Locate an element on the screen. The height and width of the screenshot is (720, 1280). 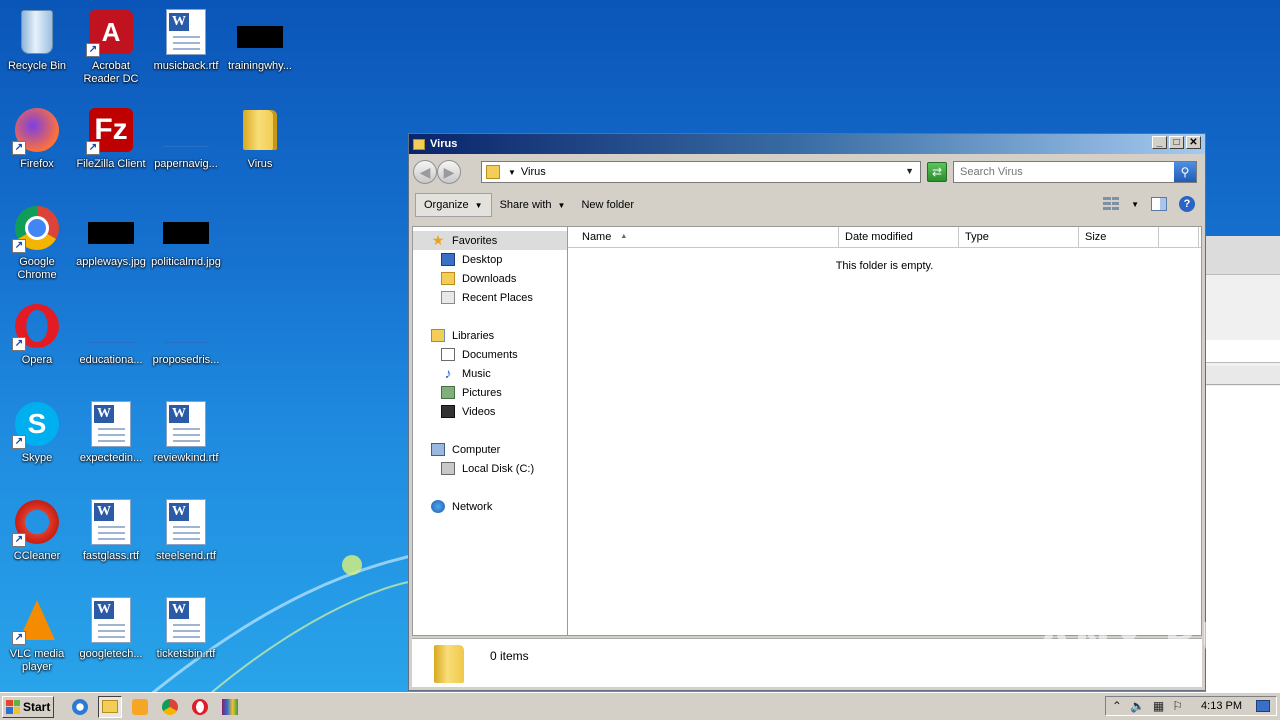
column-header-label: Size is located at coordinates (1096, 237).